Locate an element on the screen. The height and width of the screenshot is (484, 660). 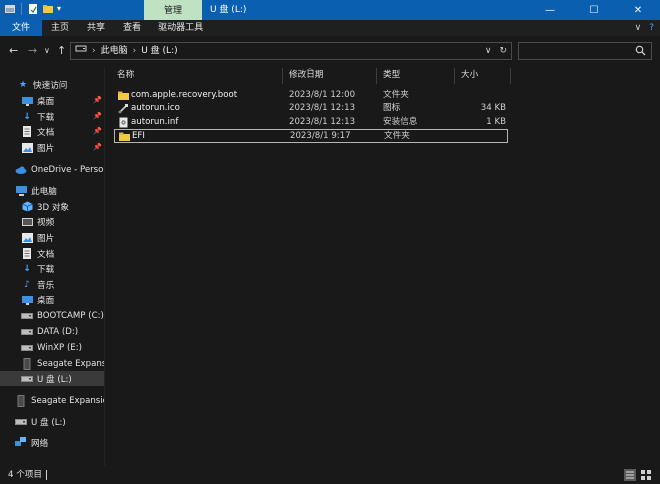
minimize-button: — is located at coordinates (550, 10).